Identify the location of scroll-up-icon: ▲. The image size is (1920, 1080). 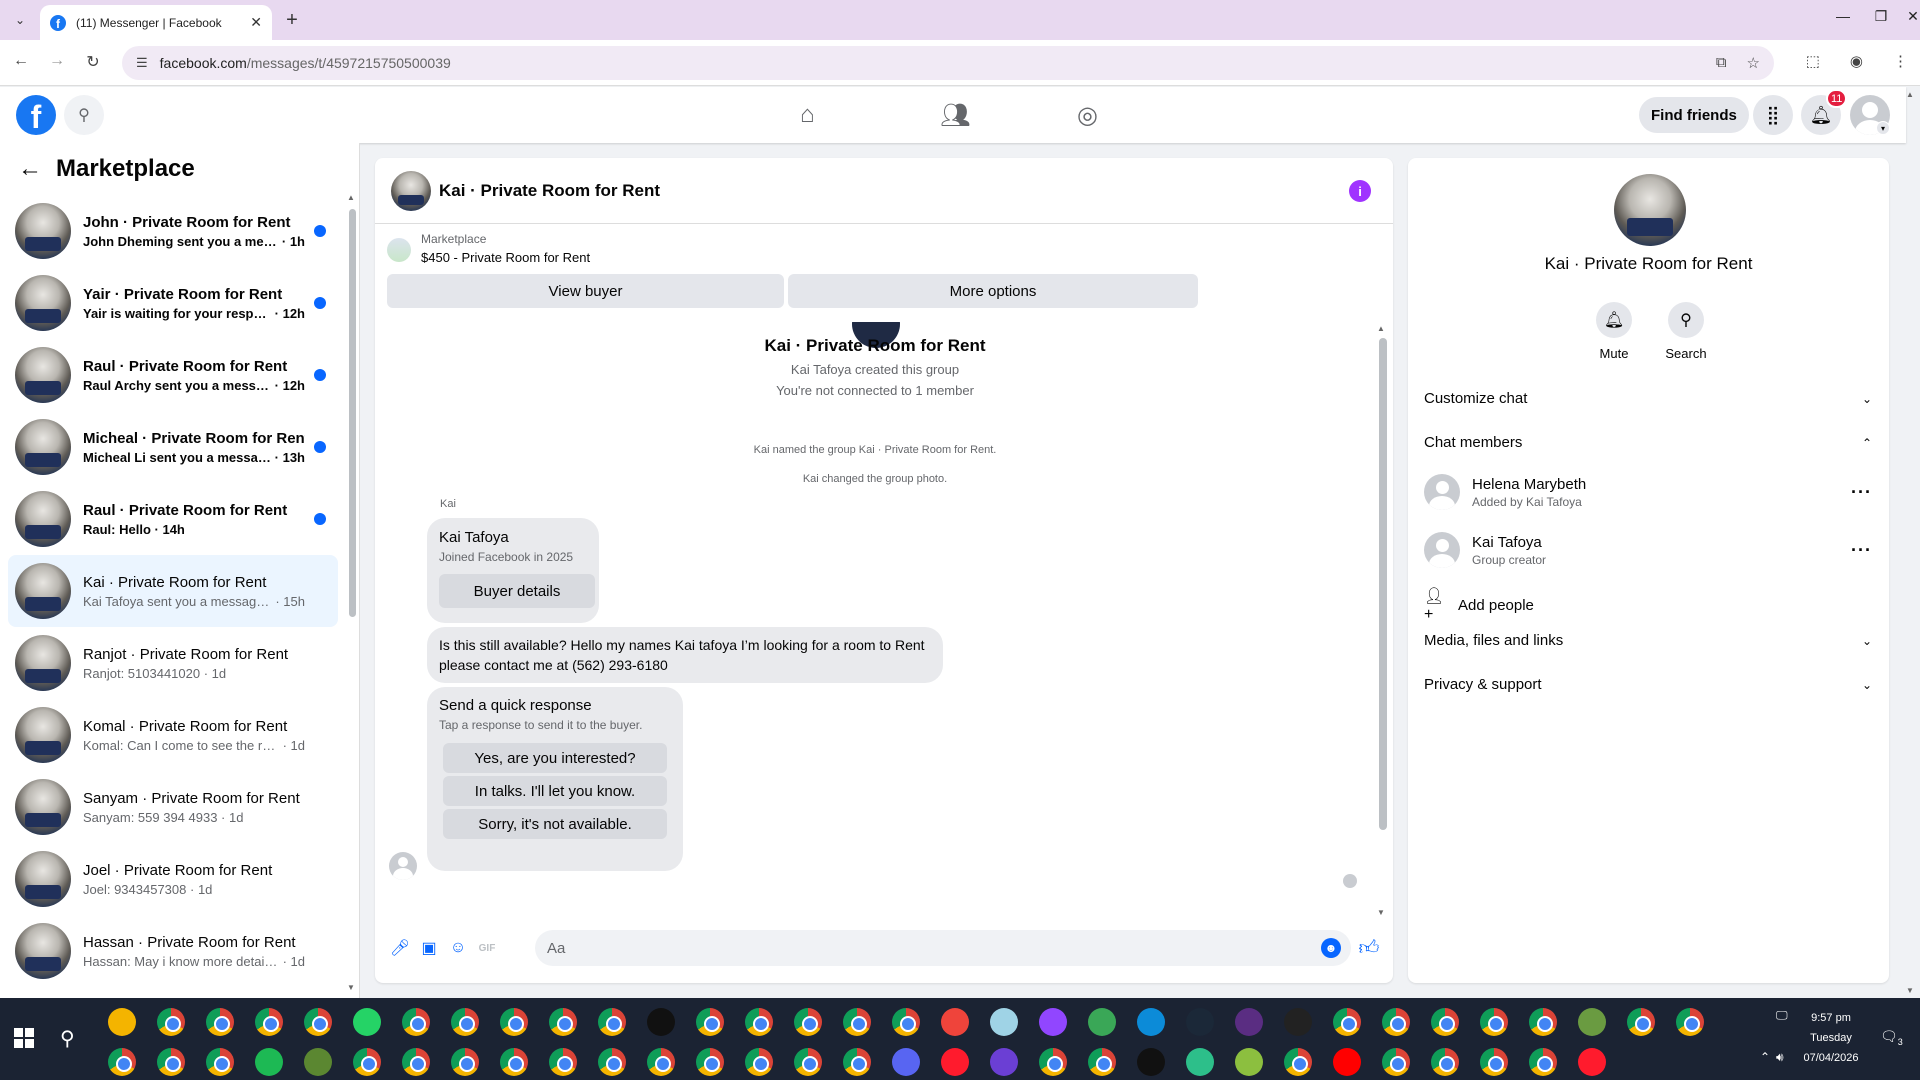
(351, 197).